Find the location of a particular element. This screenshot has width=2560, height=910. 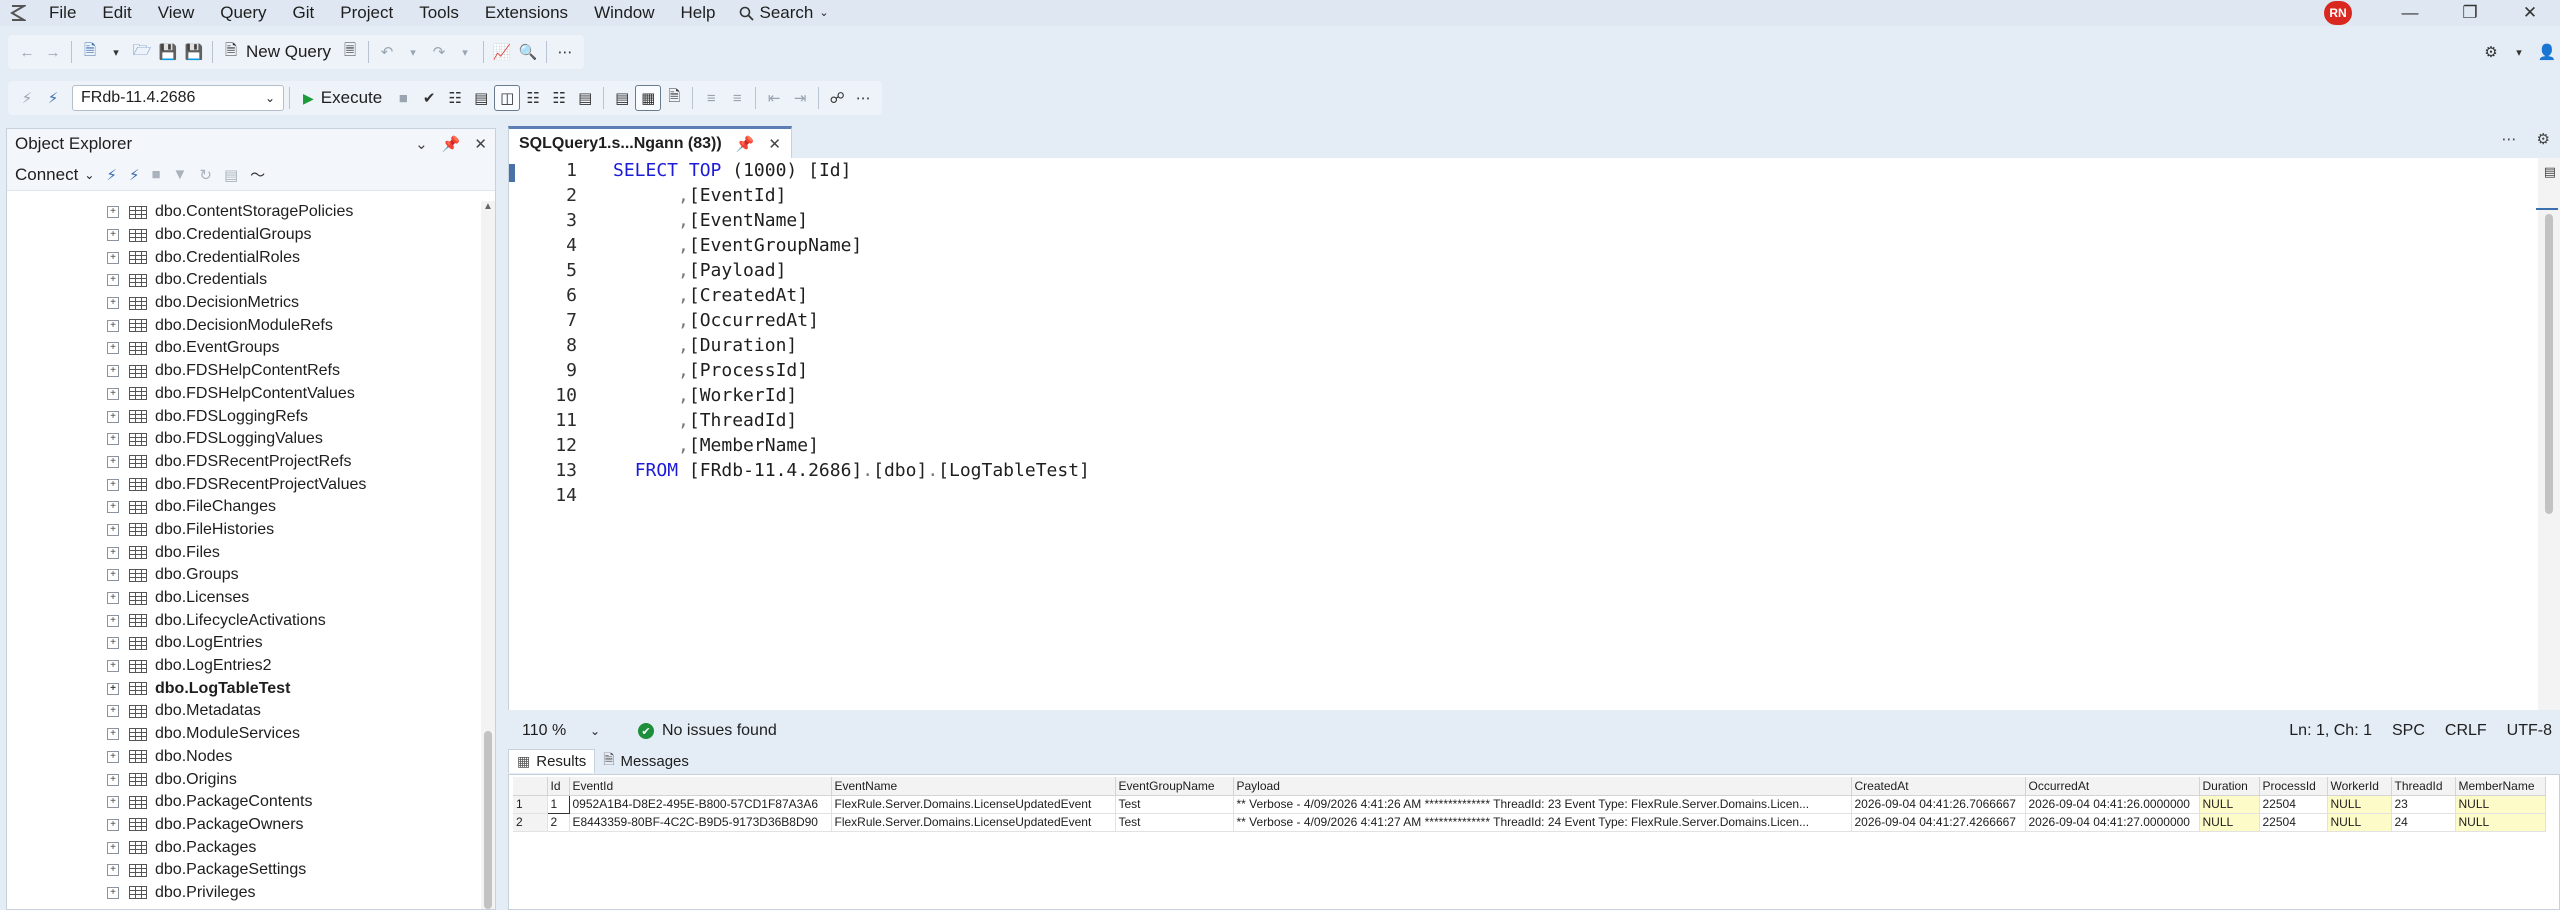

tree-item: + dbo.FileHistories is located at coordinates (242, 530).